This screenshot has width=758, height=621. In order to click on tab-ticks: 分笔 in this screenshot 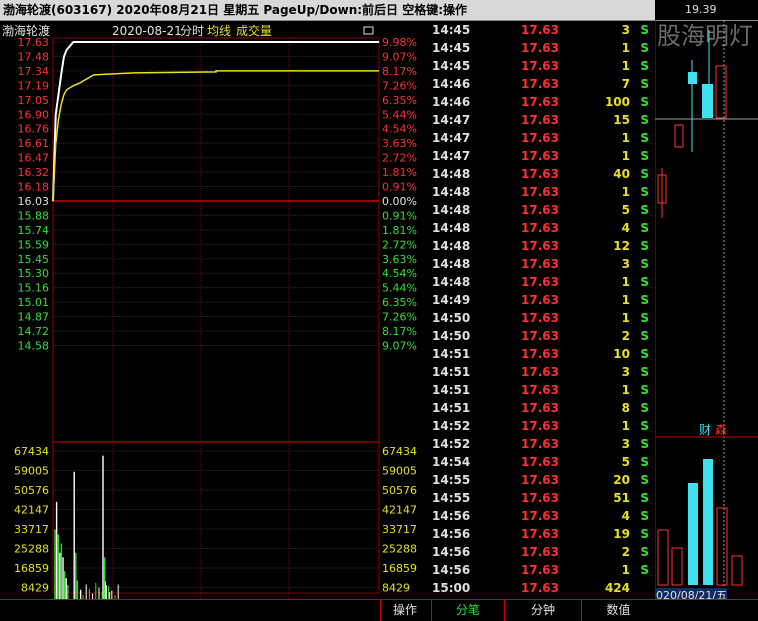, I will do `click(467, 610)`.